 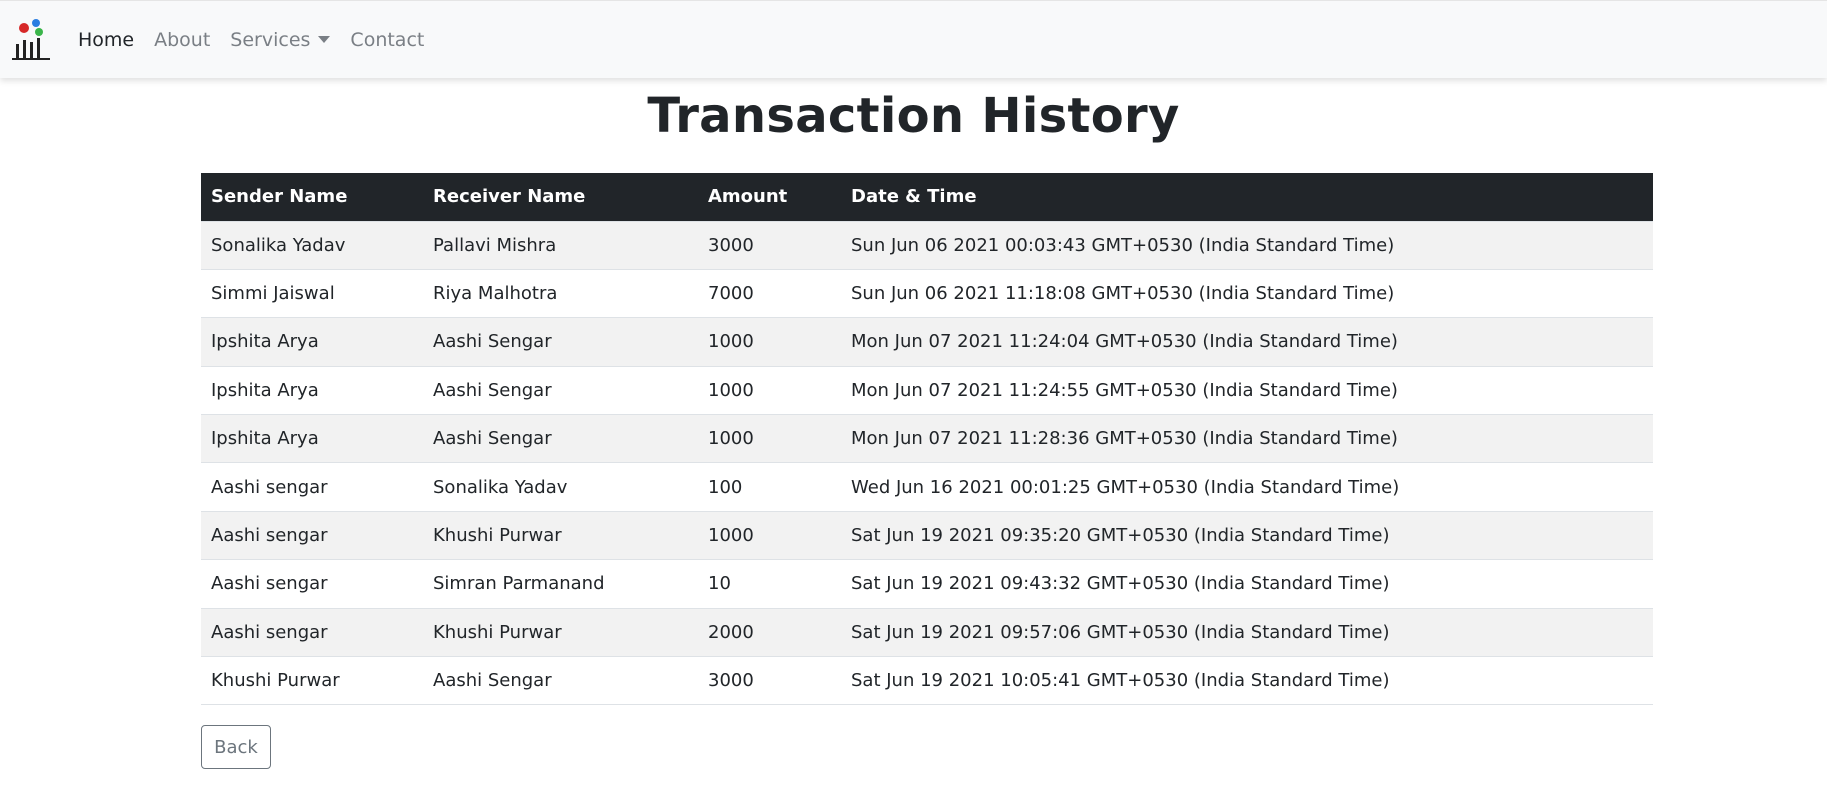 I want to click on nav-services-dropdown: Services, so click(x=280, y=39).